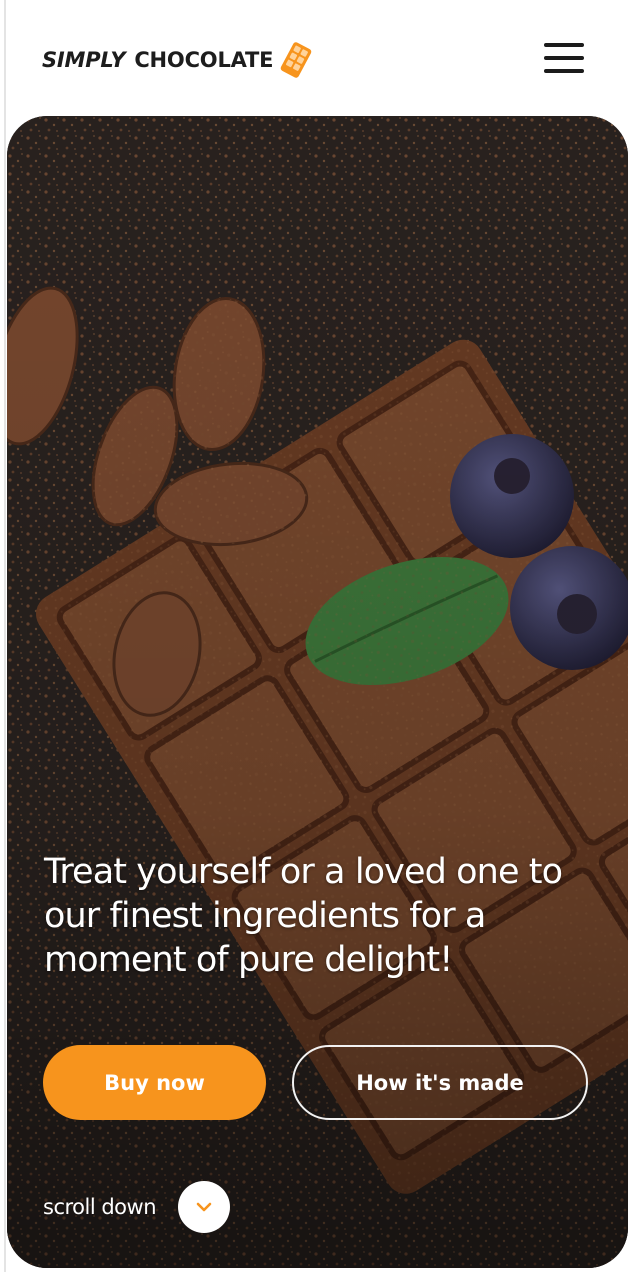  What do you see at coordinates (296, 60) in the screenshot?
I see `chocolate-bar-icon` at bounding box center [296, 60].